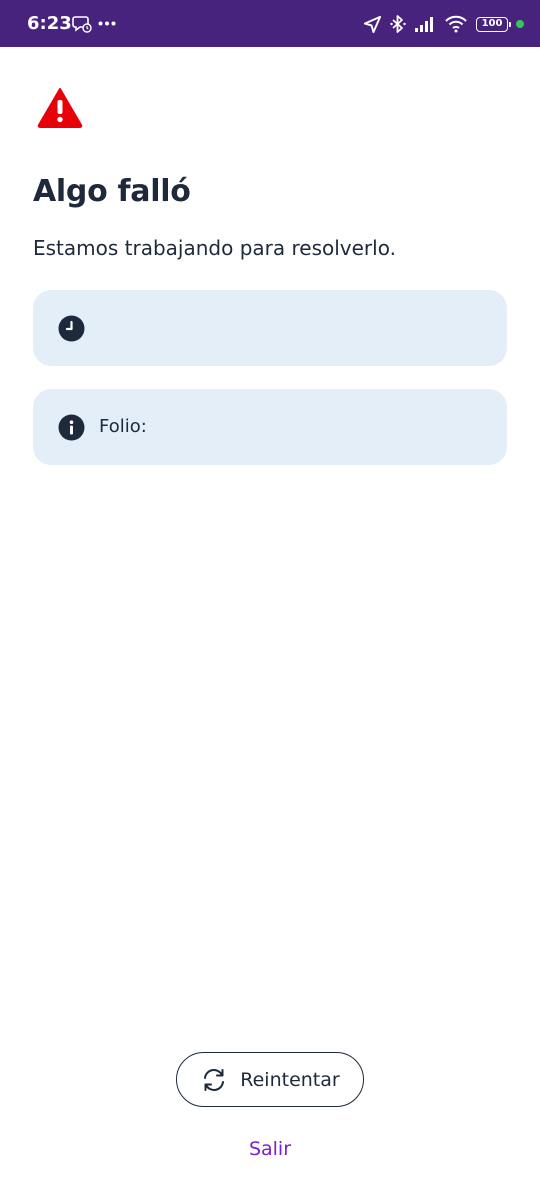  What do you see at coordinates (82, 24) in the screenshot?
I see `chat-bubble-icon` at bounding box center [82, 24].